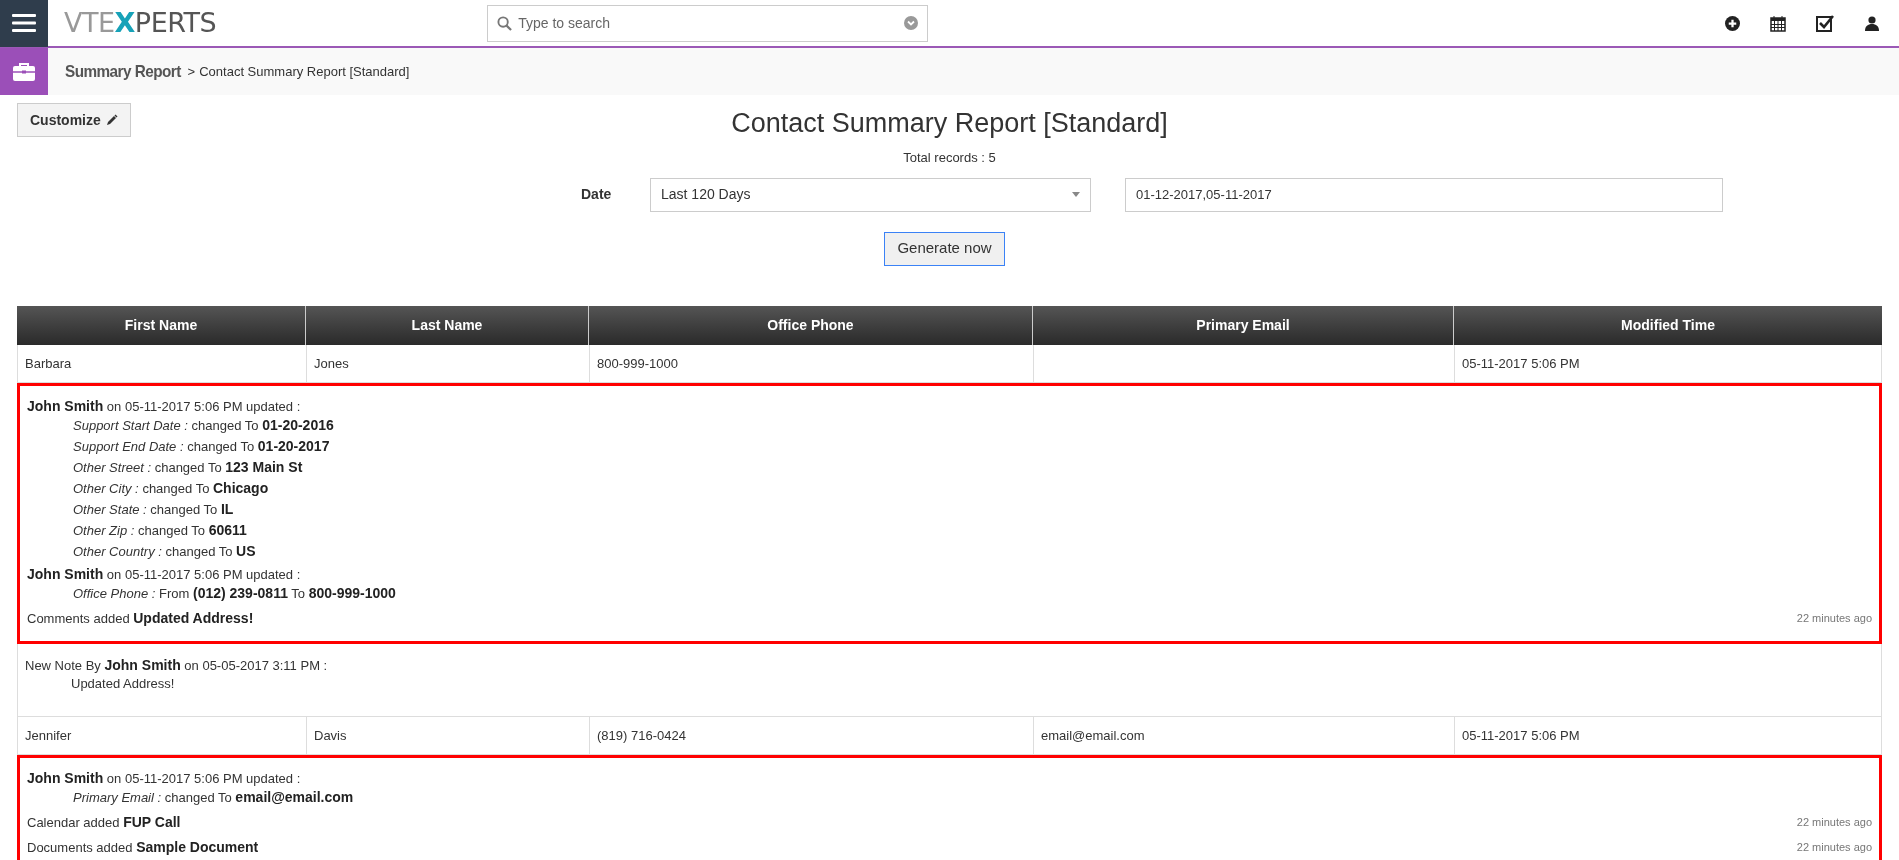 Image resolution: width=1899 pixels, height=860 pixels. What do you see at coordinates (160, 530) in the screenshot?
I see `field-change: Other Zip : changed To 60611` at bounding box center [160, 530].